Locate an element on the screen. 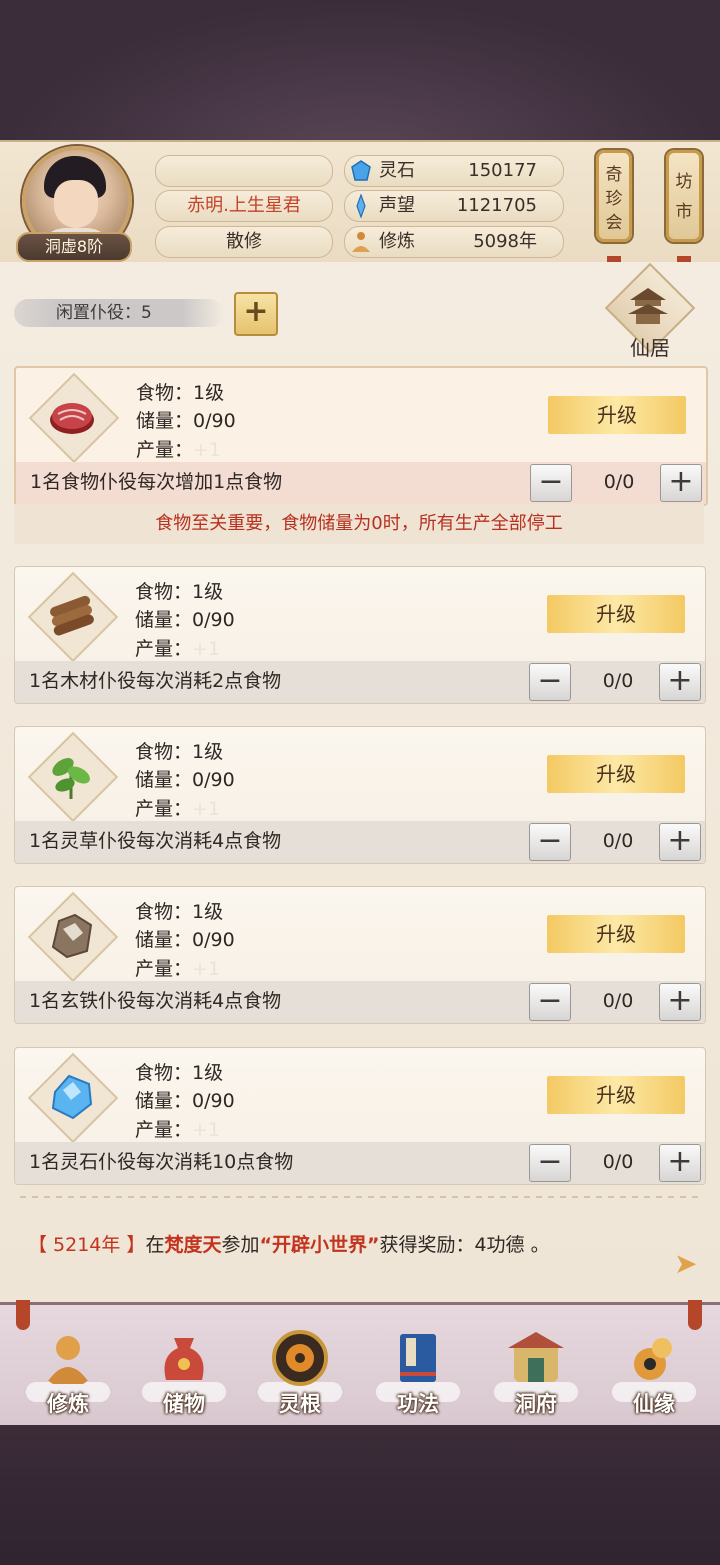 The width and height of the screenshot is (720, 1565). nav-storage: 储物 is located at coordinates (184, 1370).